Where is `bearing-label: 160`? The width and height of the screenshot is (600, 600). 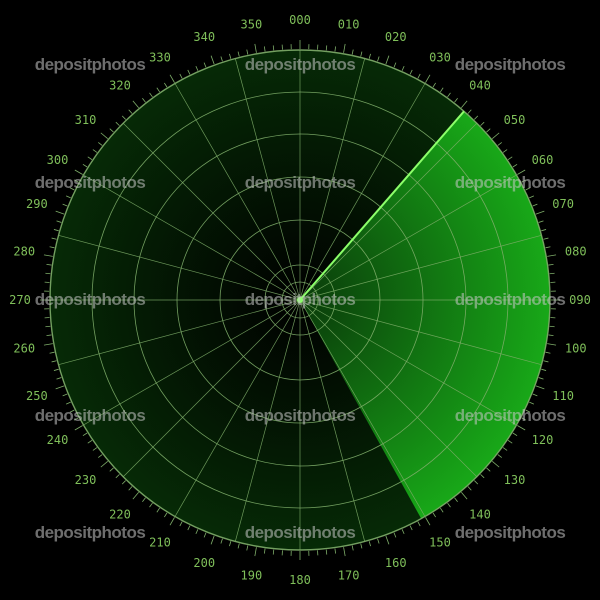 bearing-label: 160 is located at coordinates (396, 563).